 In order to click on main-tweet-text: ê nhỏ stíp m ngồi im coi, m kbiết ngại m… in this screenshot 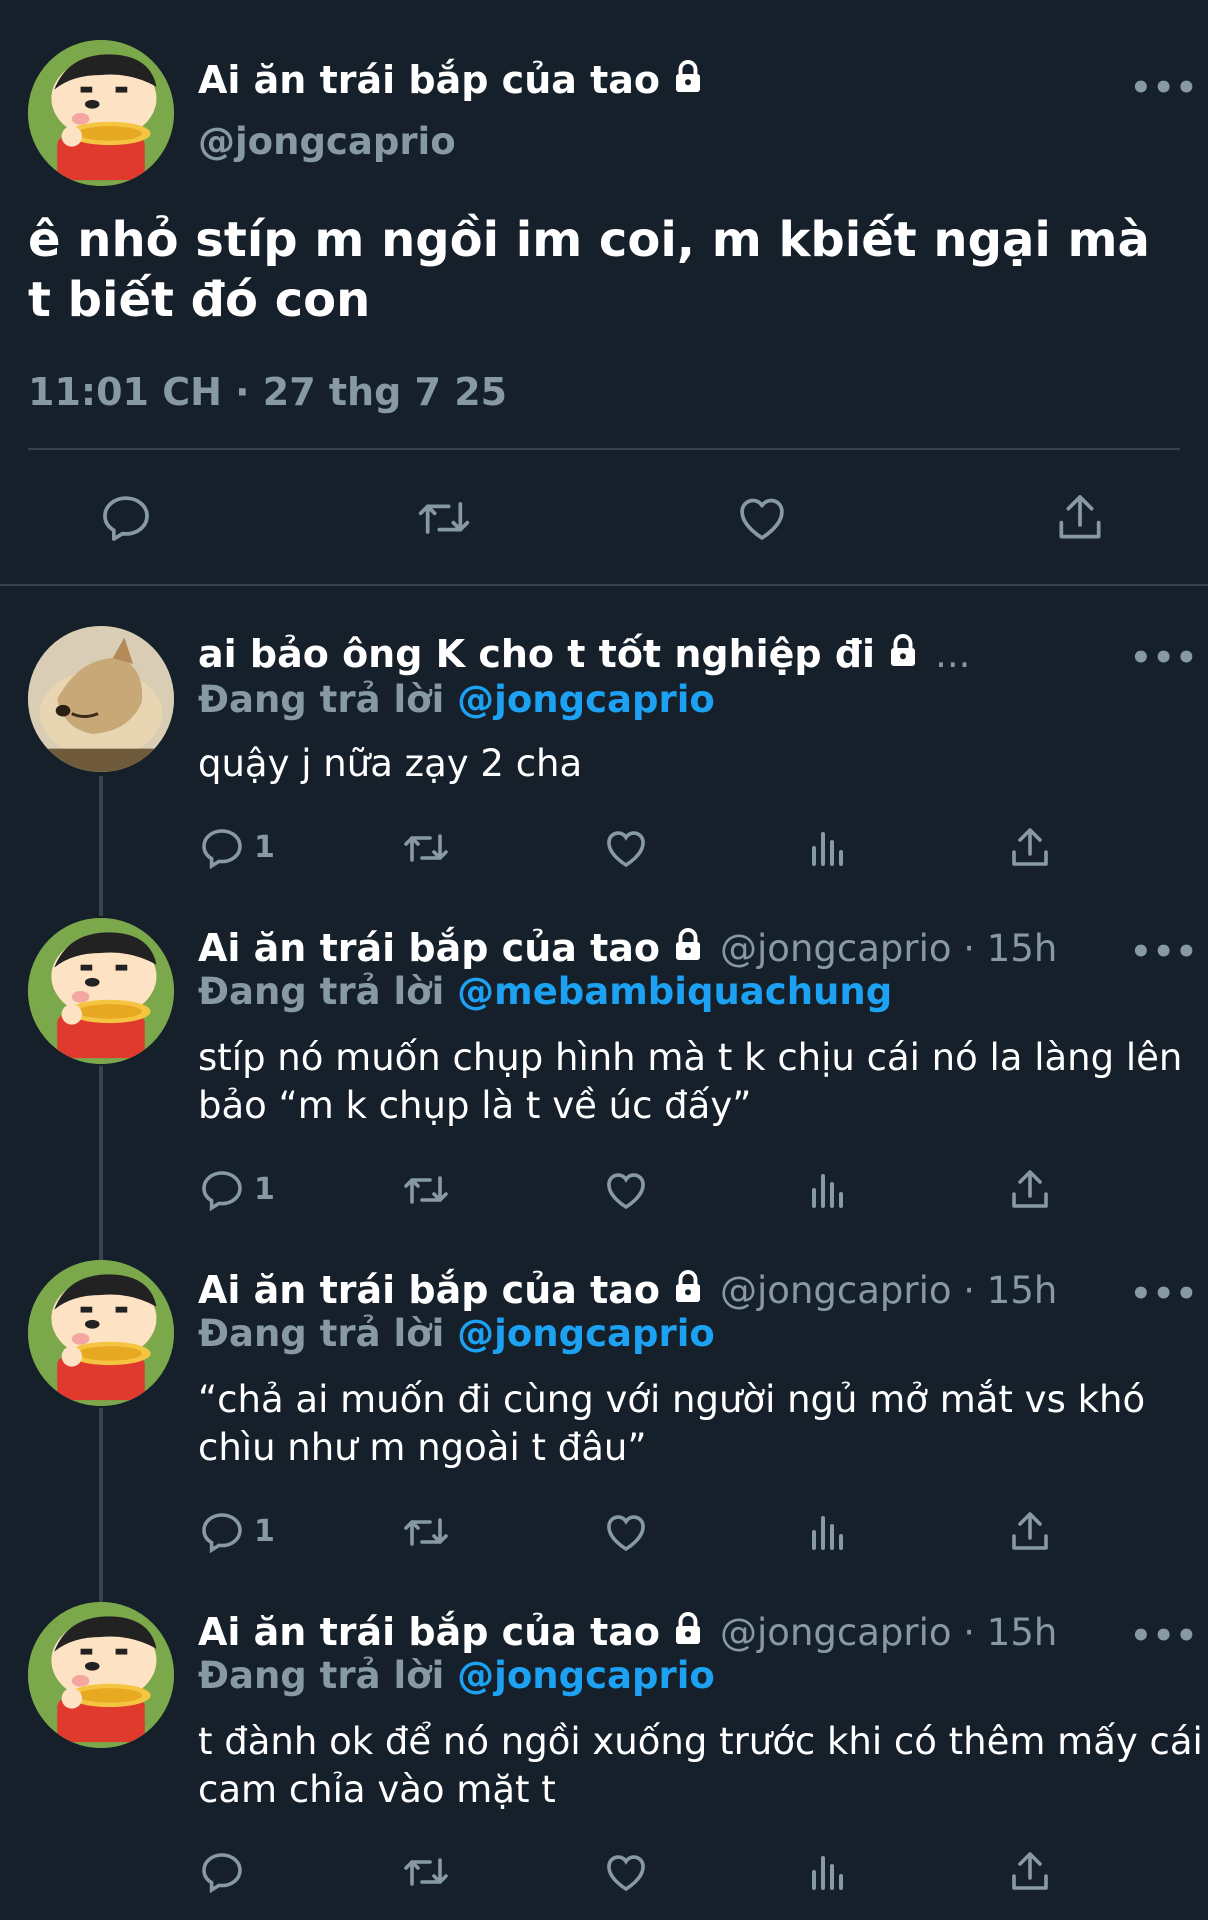, I will do `click(589, 270)`.